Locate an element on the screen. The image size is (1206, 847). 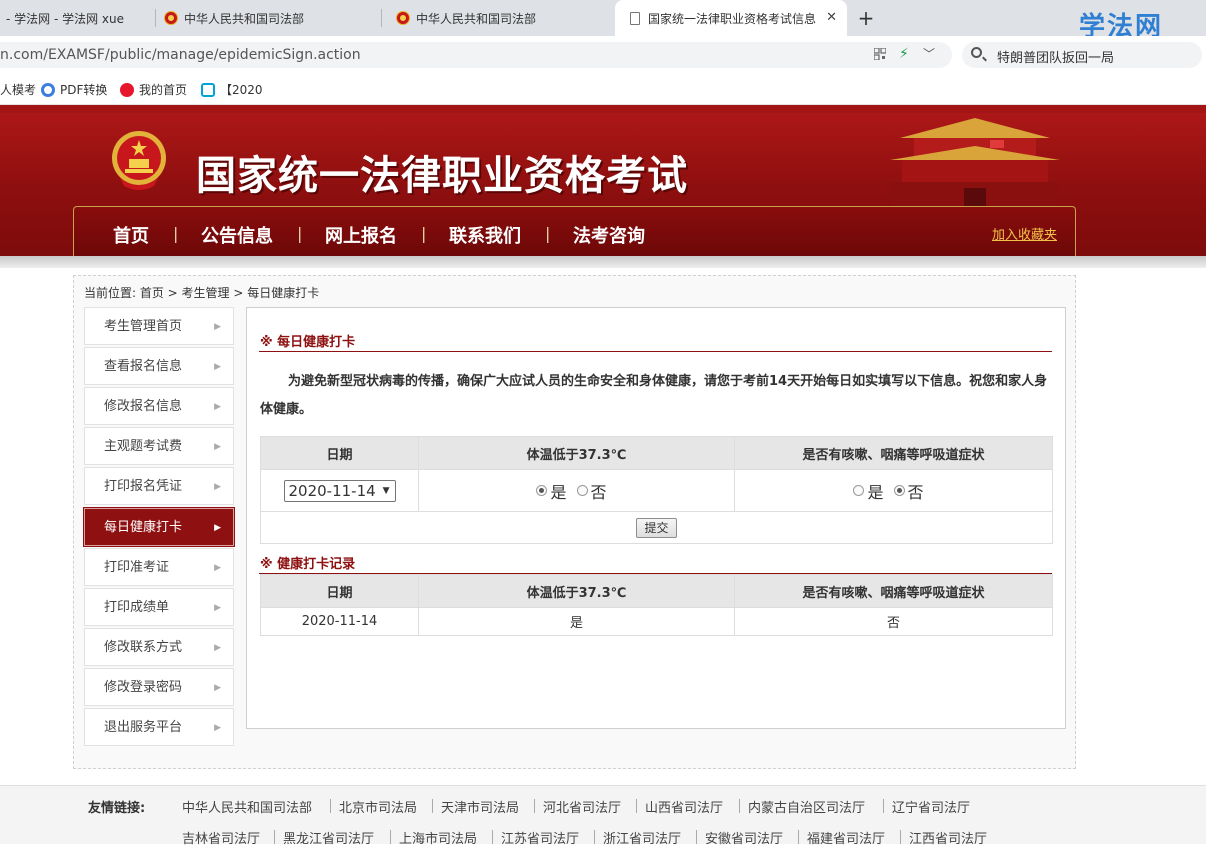
column-header-temperature: 体温低于37.3℃ is located at coordinates (576, 591).